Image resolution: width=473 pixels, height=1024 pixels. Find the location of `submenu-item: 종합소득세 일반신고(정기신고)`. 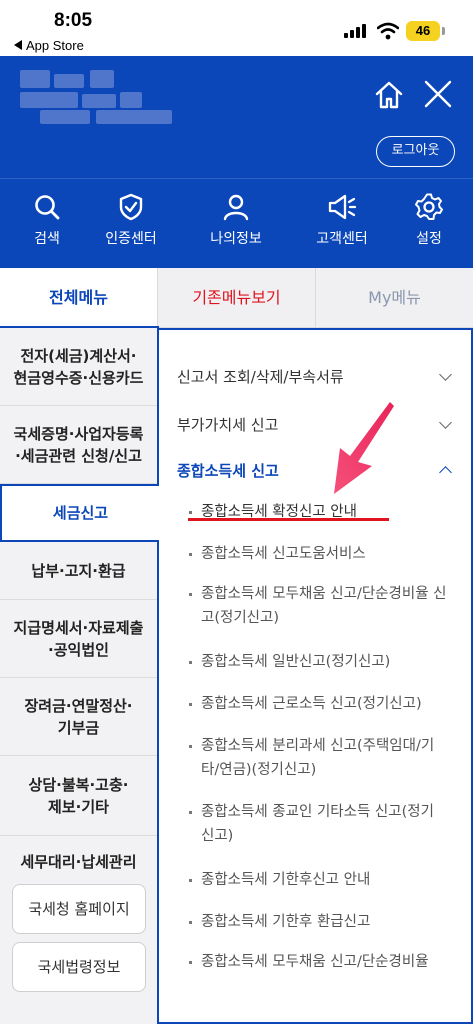

submenu-item: 종합소득세 일반신고(정기신고) is located at coordinates (312, 662).